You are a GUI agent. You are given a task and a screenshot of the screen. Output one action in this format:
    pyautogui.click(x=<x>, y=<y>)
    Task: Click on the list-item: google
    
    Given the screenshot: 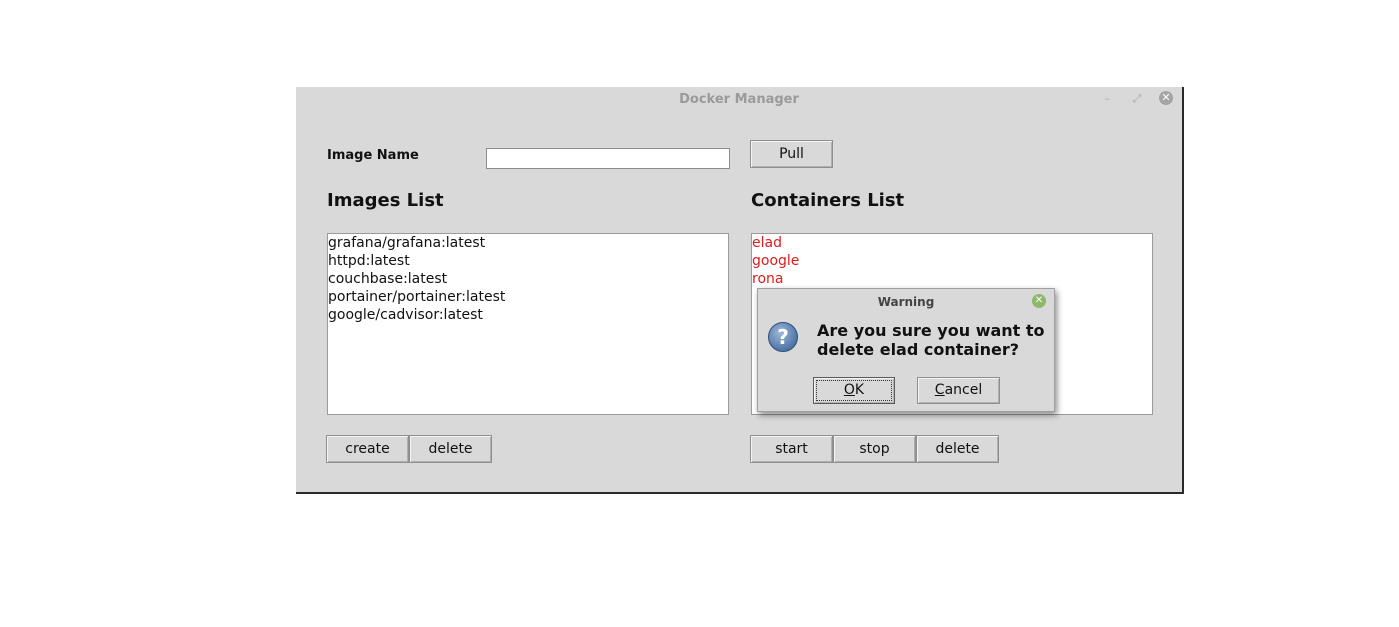 What is the action you would take?
    pyautogui.click(x=952, y=261)
    